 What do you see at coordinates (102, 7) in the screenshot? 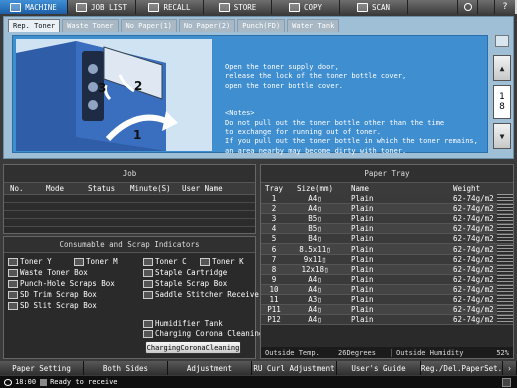
I see `tab-job-list: JOB LIST` at bounding box center [102, 7].